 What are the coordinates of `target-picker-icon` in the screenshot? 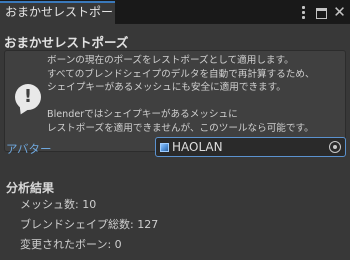 It's located at (335, 147).